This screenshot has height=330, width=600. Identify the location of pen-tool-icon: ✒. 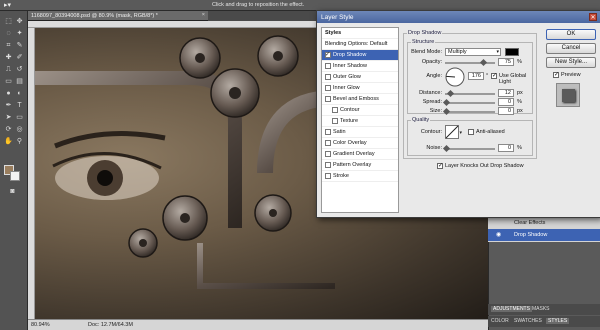
(8, 105).